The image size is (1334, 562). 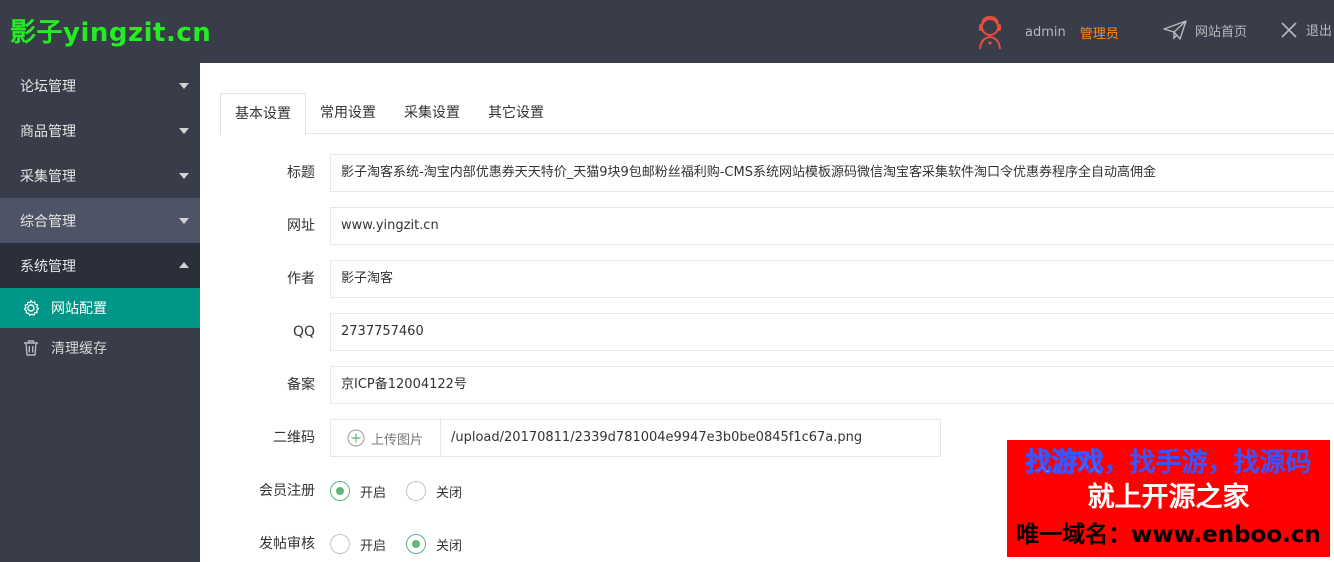 I want to click on sidebar-item-label: 论坛管理, so click(x=48, y=86).